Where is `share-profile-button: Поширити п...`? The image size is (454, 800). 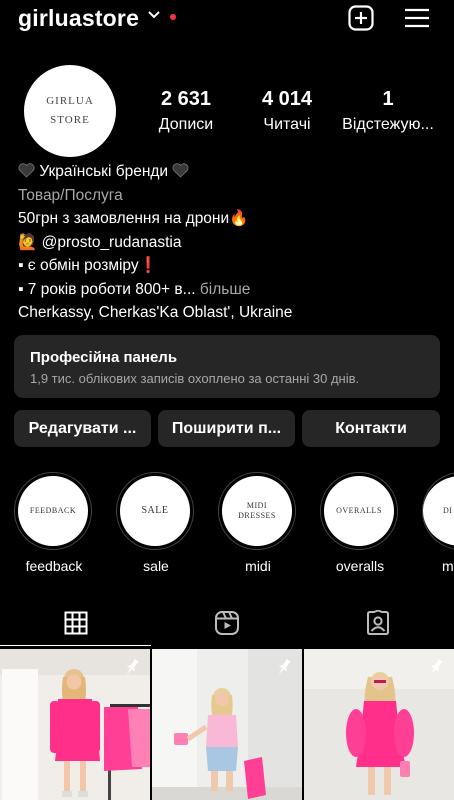 share-profile-button: Поширити п... is located at coordinates (226, 428).